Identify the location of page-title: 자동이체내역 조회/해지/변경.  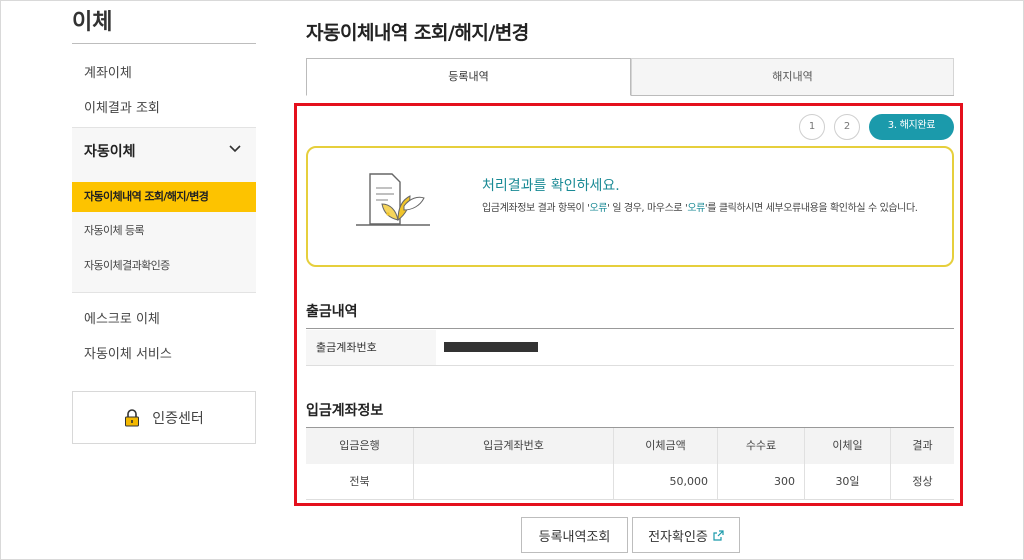
(417, 33).